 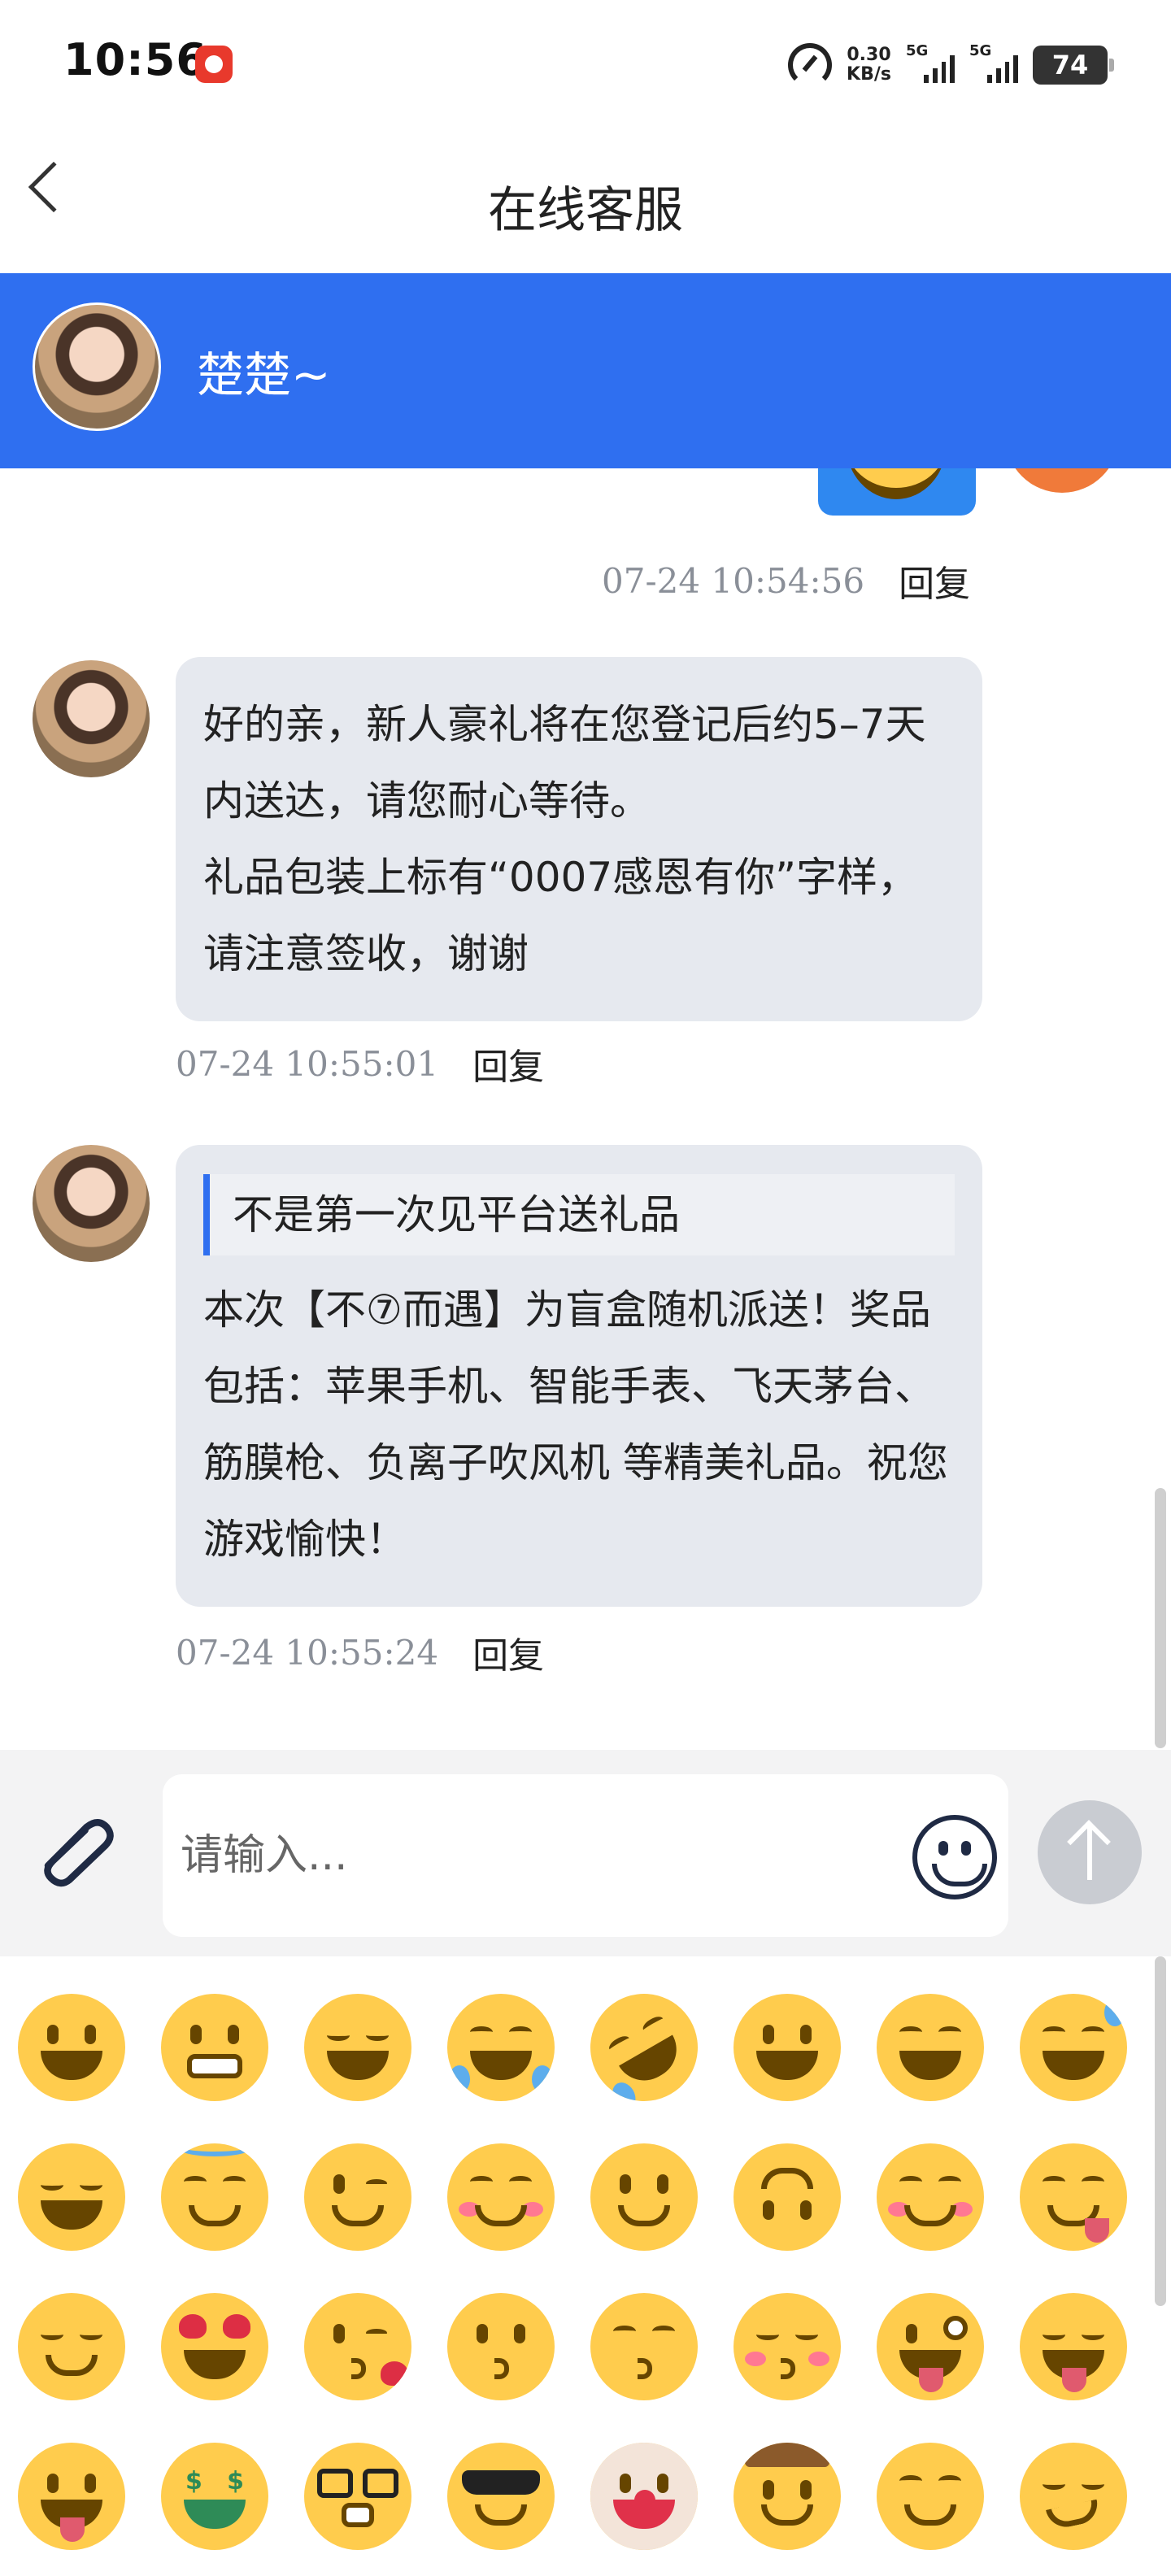 I want to click on emoji-kissing-smiling-eyes, so click(x=644, y=2347).